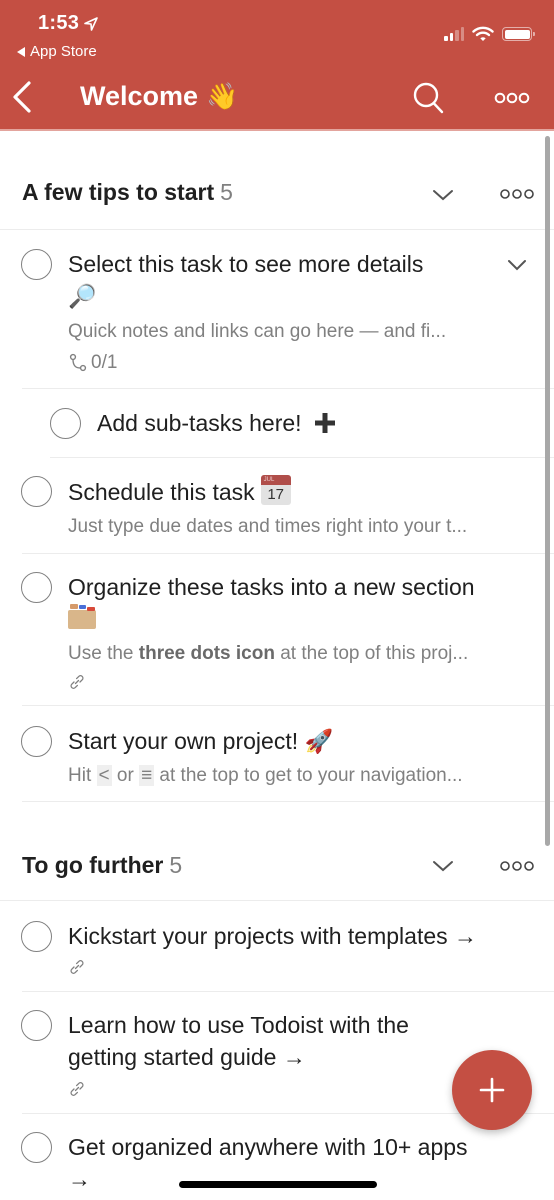  What do you see at coordinates (206, 653) in the screenshot?
I see `desc-bold: three dots icon` at bounding box center [206, 653].